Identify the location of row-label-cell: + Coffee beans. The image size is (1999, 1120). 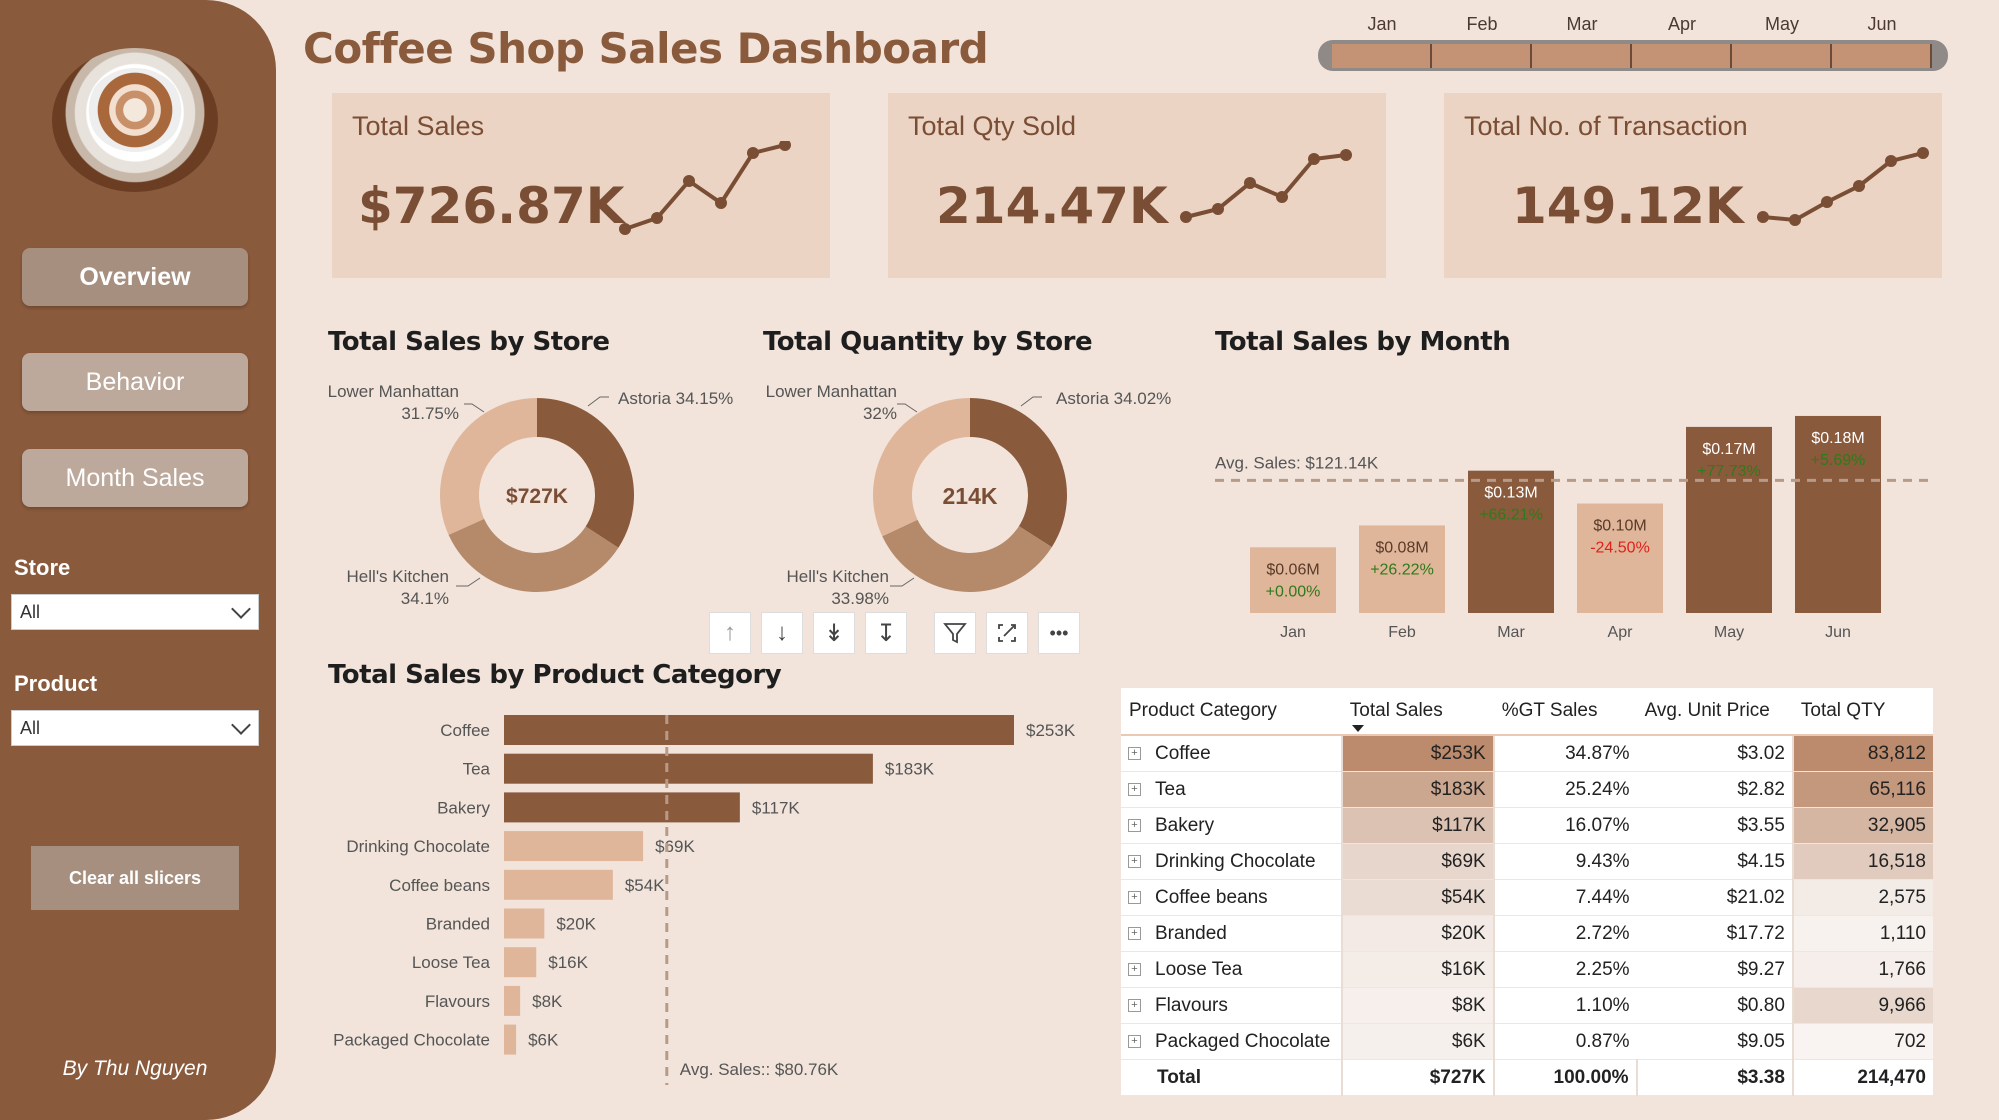
(1231, 897).